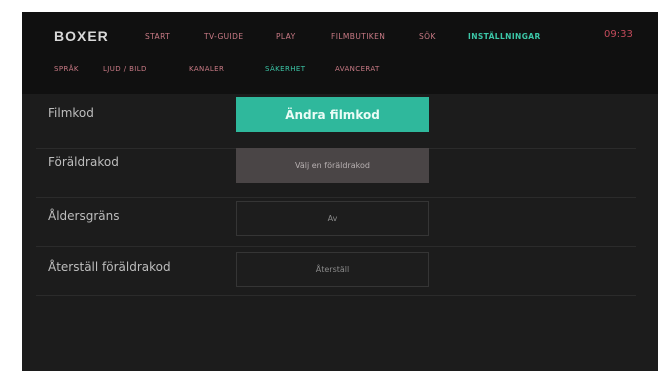 This screenshot has height=371, width=662. I want to click on choose-parental-code-button: Välj en föräldrakod, so click(332, 165).